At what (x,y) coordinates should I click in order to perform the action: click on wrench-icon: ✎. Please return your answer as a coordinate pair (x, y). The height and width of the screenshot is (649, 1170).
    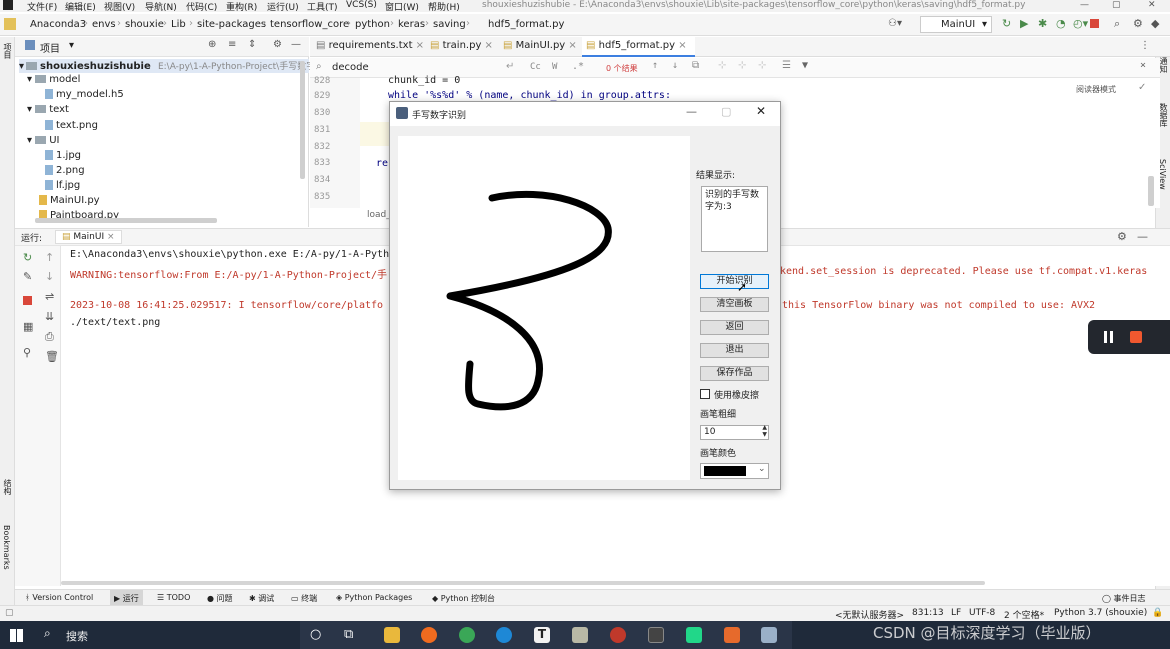
    Looking at the image, I should click on (27, 276).